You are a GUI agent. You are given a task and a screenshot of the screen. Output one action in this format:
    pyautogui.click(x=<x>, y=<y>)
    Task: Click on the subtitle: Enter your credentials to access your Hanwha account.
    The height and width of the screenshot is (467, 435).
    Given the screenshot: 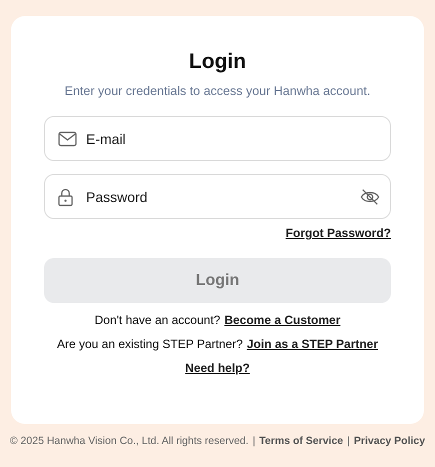 What is the action you would take?
    pyautogui.click(x=217, y=91)
    